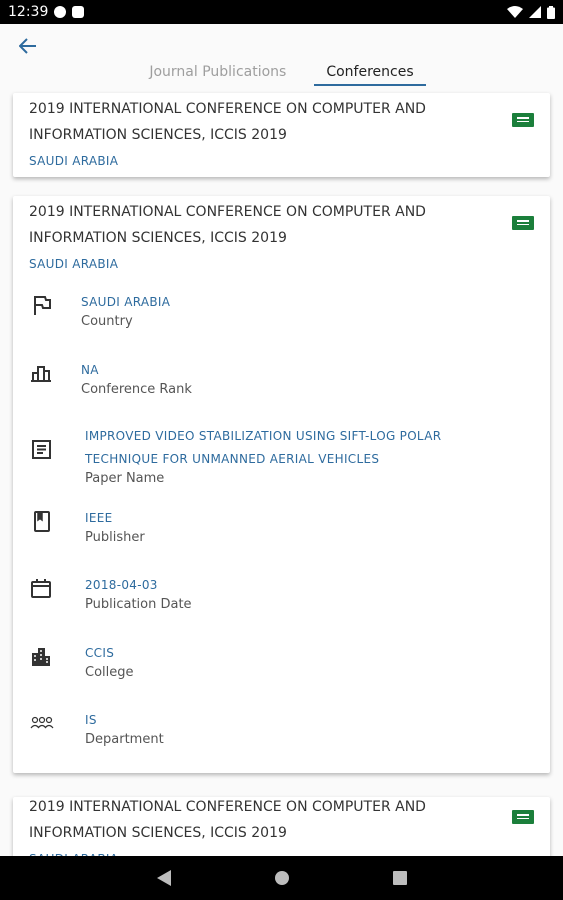 This screenshot has width=563, height=900. Describe the element at coordinates (370, 74) in the screenshot. I see `tab-conferences: Conferences` at that location.